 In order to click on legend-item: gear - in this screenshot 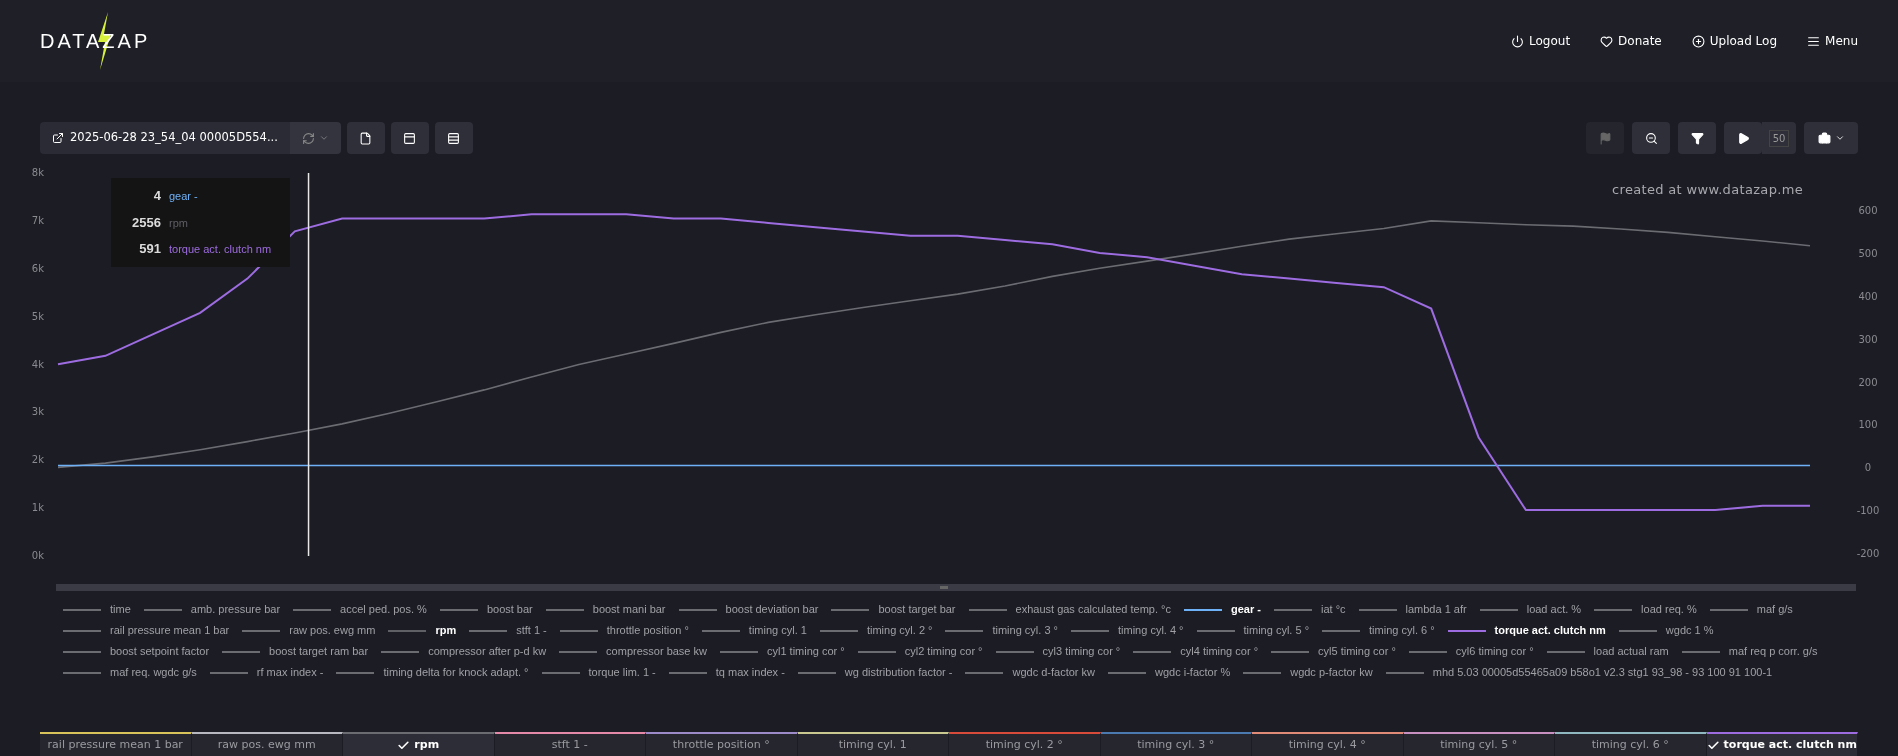, I will do `click(1222, 609)`.